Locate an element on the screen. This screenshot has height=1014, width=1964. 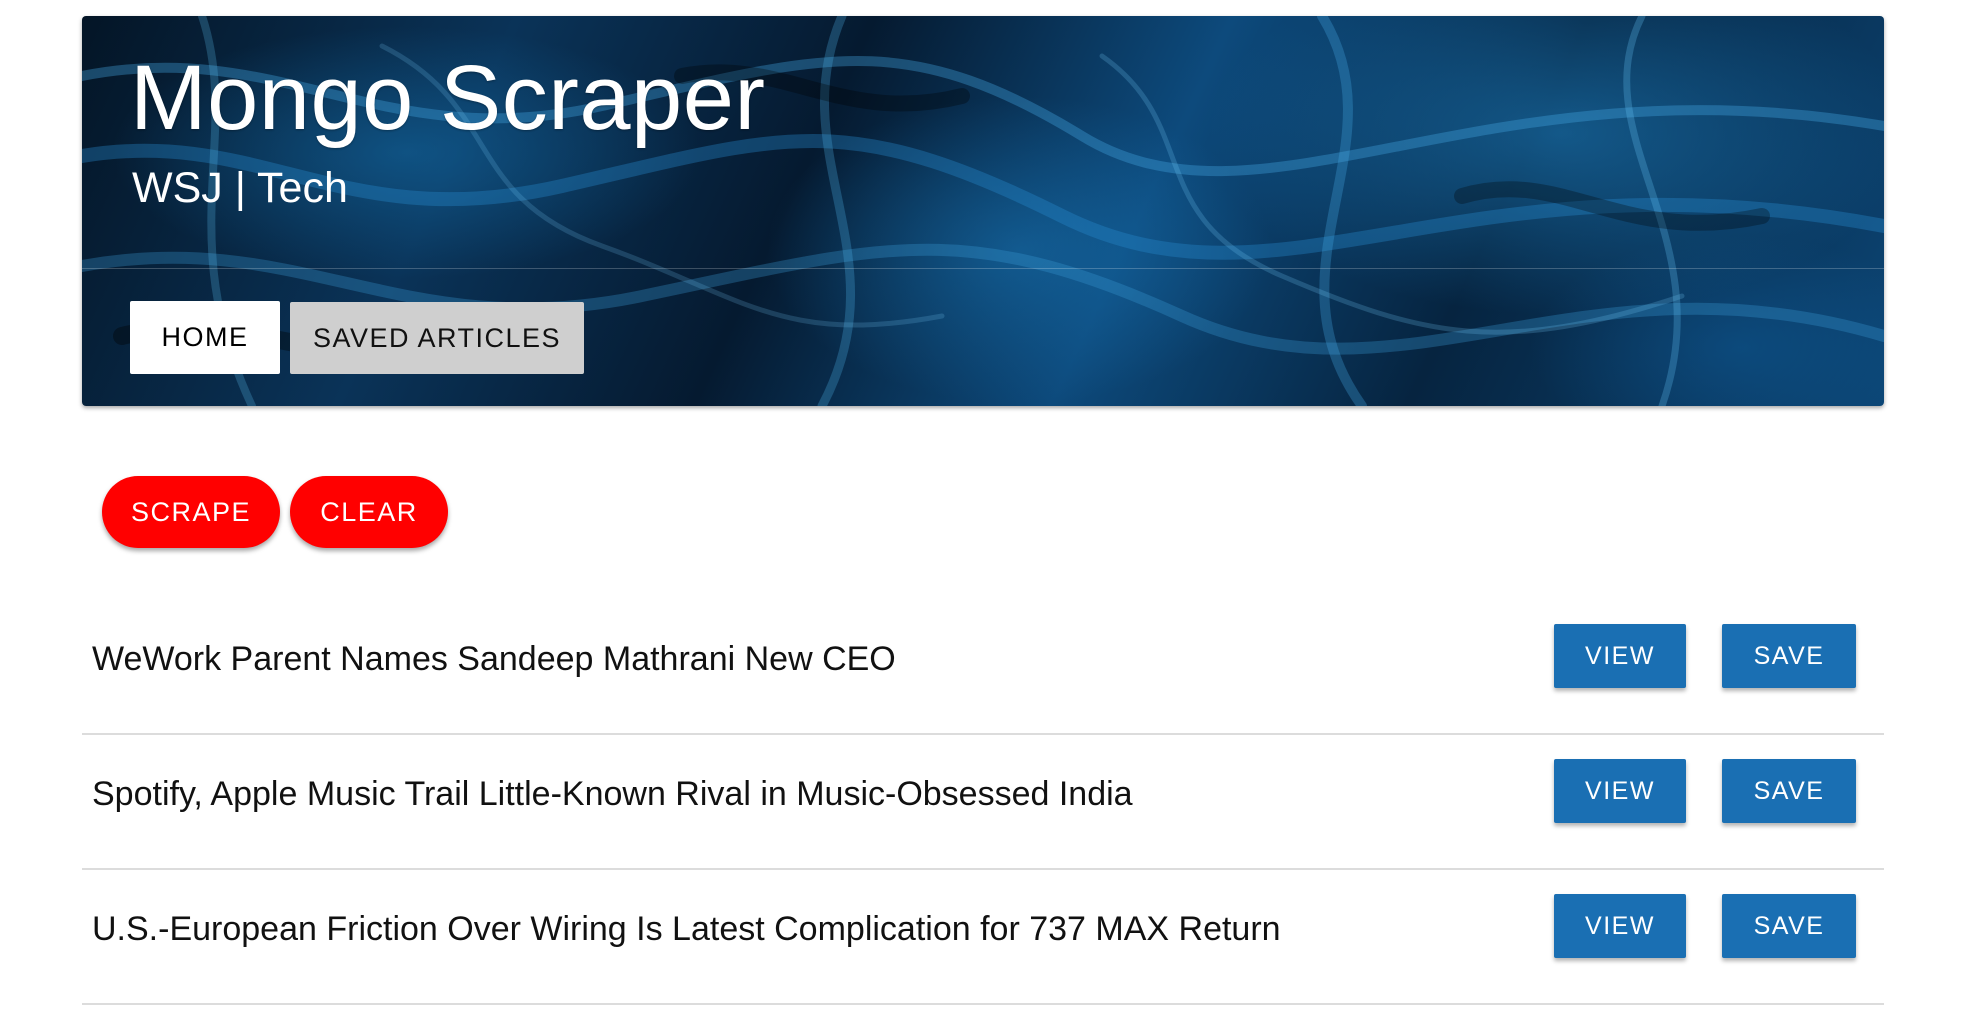
page-title: Mongo Scraper is located at coordinates (448, 98).